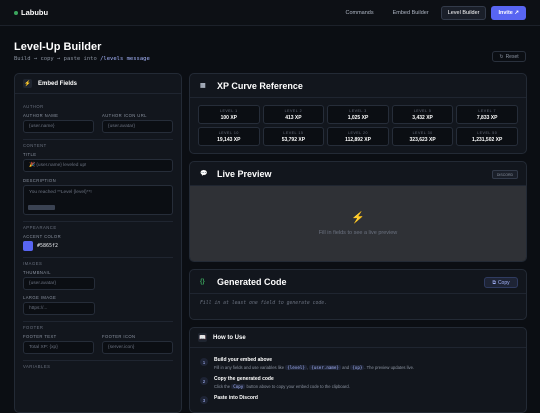 The image size is (540, 413). Describe the element at coordinates (501, 56) in the screenshot. I see `reset-icon: ↻` at that location.